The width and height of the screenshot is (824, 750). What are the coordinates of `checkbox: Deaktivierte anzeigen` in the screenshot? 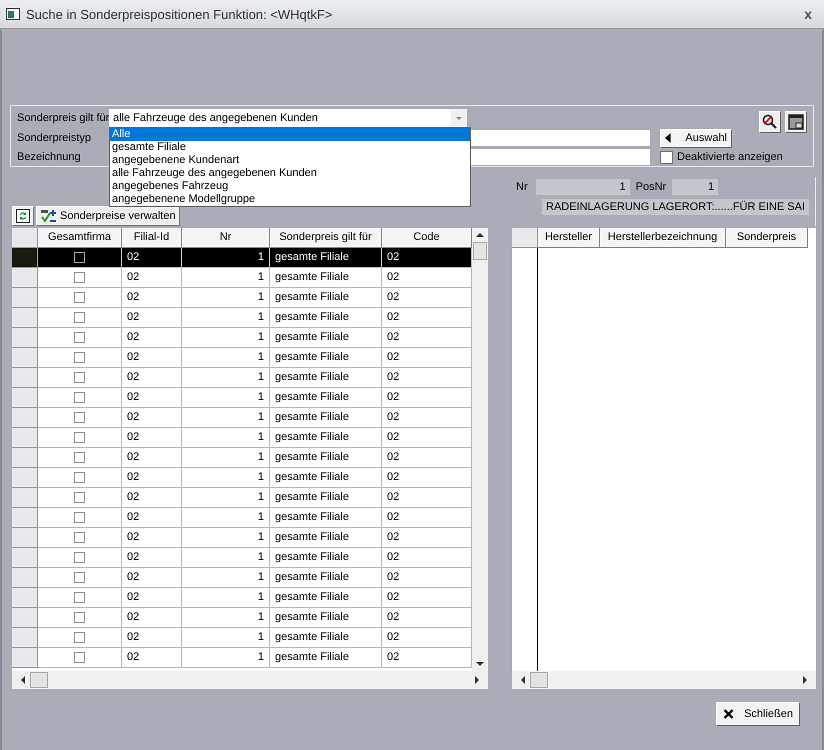 It's located at (721, 157).